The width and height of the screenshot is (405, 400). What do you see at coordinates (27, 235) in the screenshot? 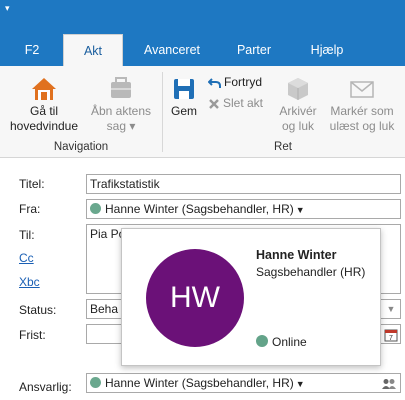
I see `to-label: Til:` at bounding box center [27, 235].